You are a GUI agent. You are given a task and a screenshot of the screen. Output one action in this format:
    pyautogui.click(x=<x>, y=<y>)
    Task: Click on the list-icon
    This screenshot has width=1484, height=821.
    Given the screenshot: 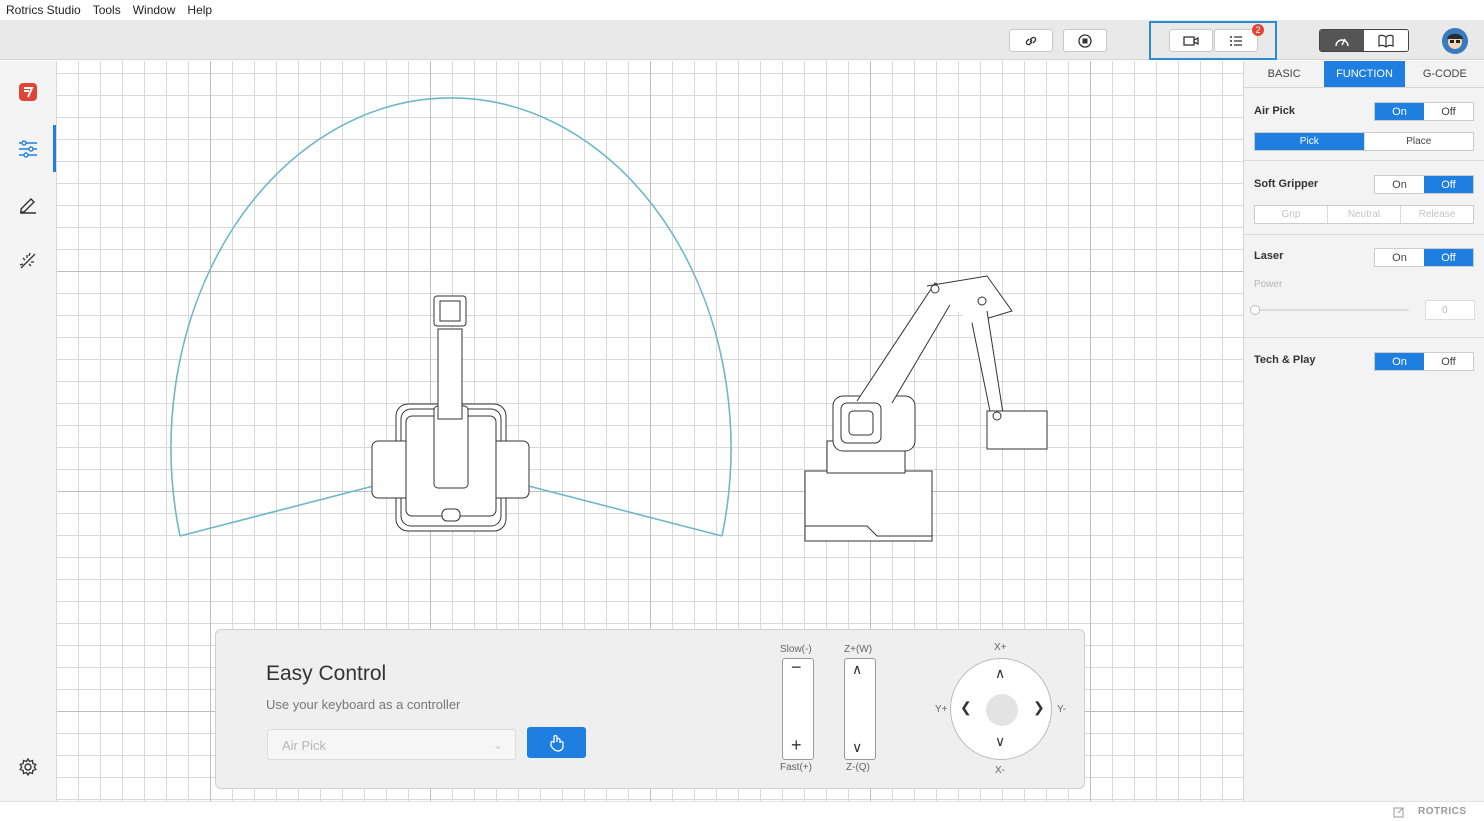 What is the action you would take?
    pyautogui.click(x=1236, y=40)
    